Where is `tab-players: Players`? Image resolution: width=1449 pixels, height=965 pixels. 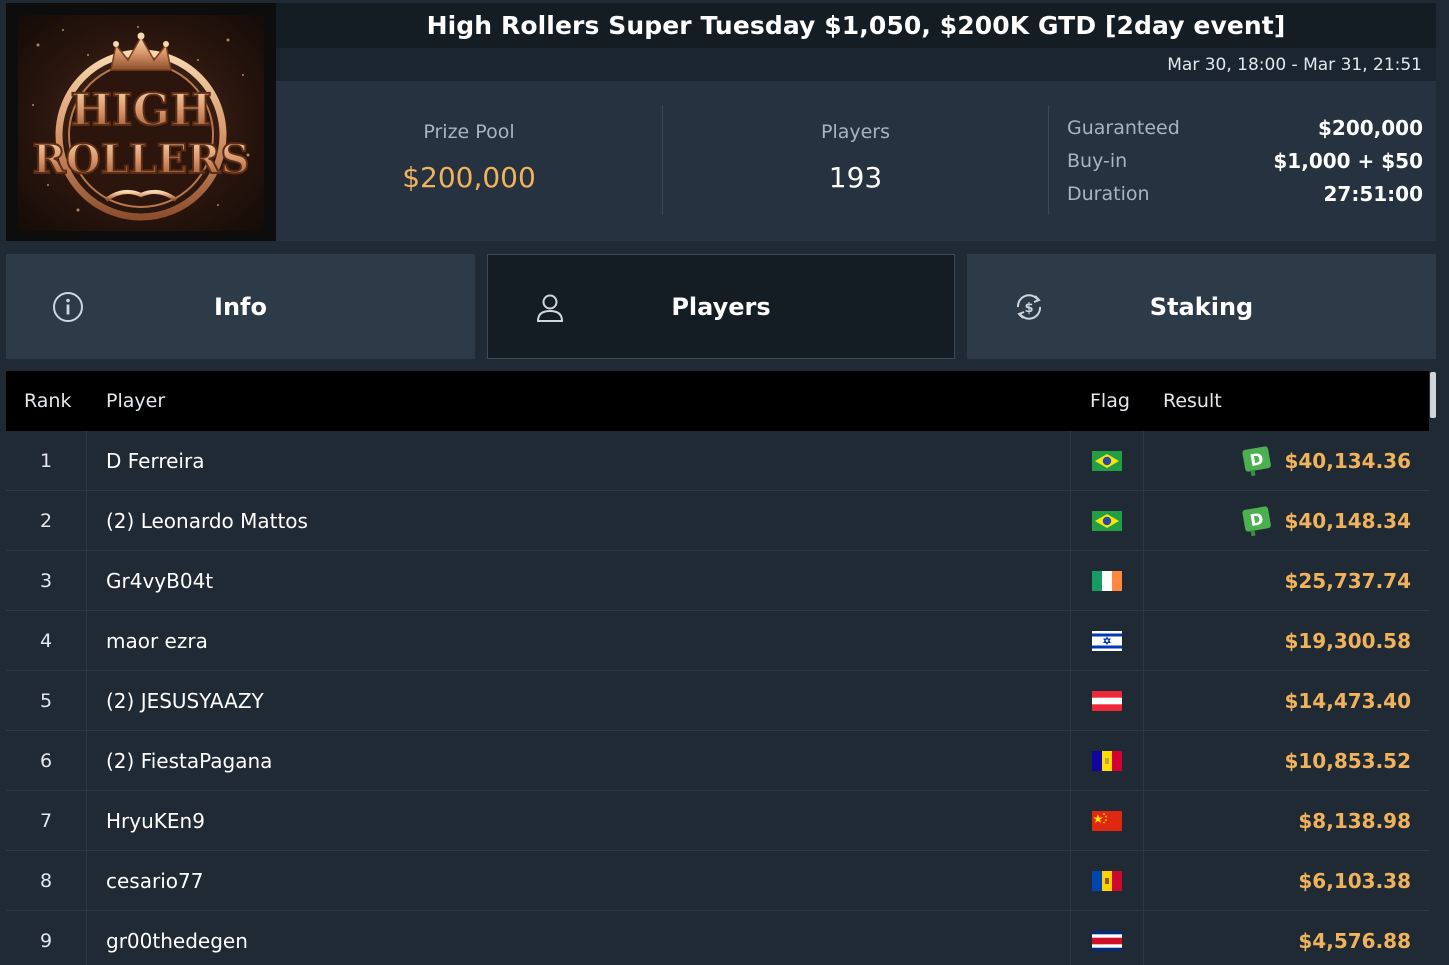
tab-players: Players is located at coordinates (721, 306).